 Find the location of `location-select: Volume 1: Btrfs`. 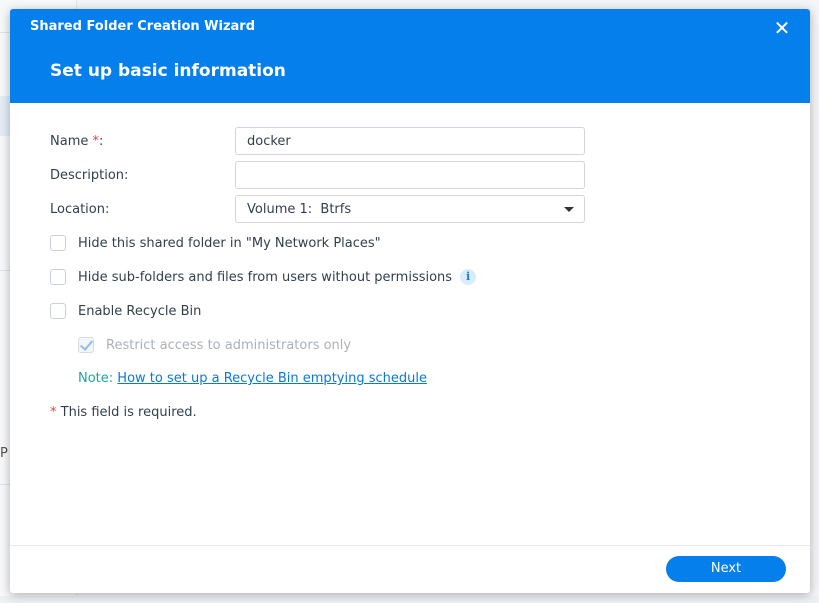

location-select: Volume 1: Btrfs is located at coordinates (410, 209).